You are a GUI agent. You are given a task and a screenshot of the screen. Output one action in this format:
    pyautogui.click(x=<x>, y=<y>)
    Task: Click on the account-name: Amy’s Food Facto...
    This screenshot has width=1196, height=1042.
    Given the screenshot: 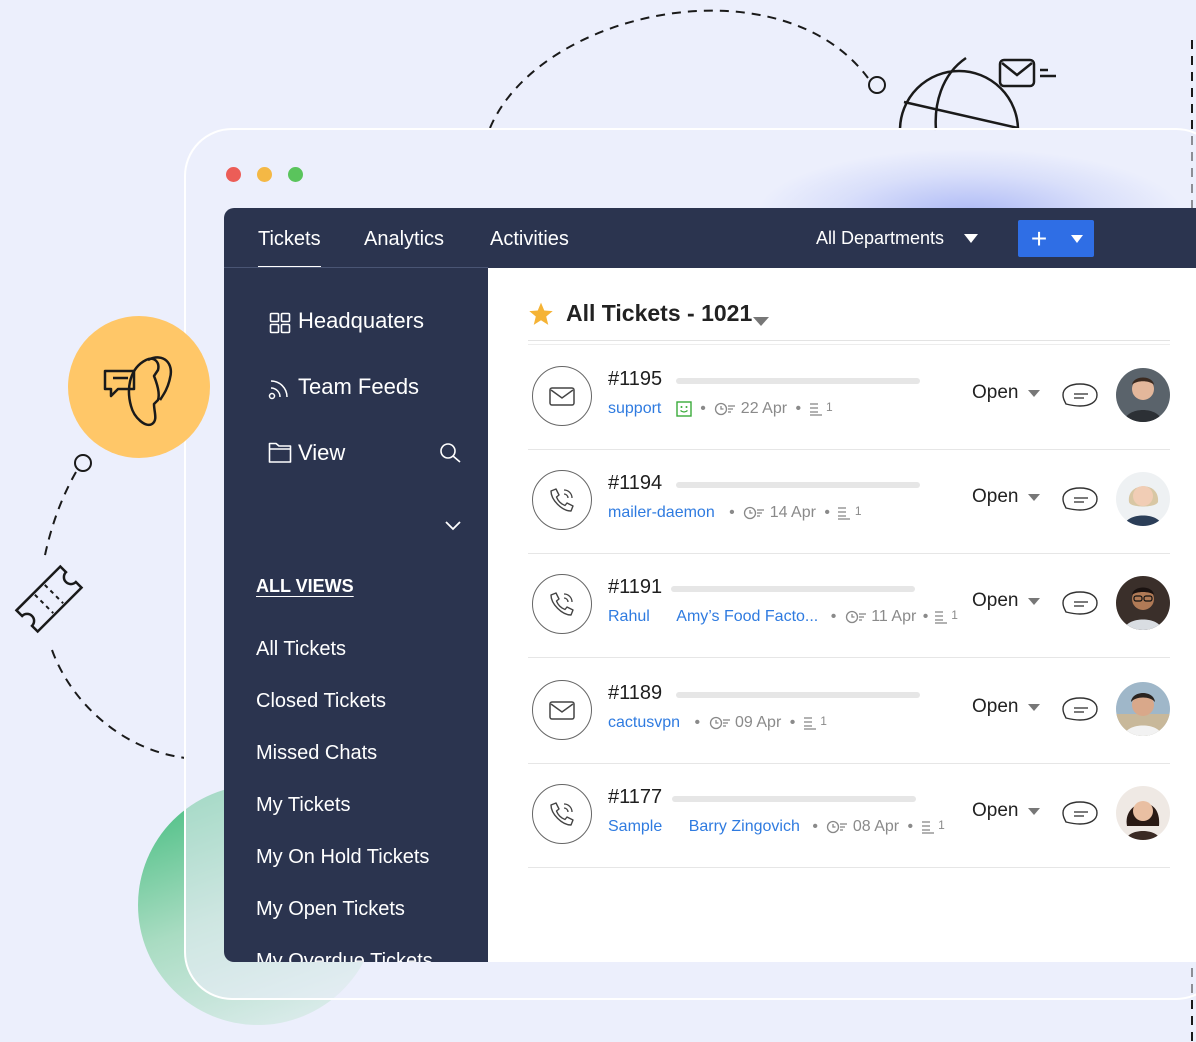 What is the action you would take?
    pyautogui.click(x=747, y=617)
    